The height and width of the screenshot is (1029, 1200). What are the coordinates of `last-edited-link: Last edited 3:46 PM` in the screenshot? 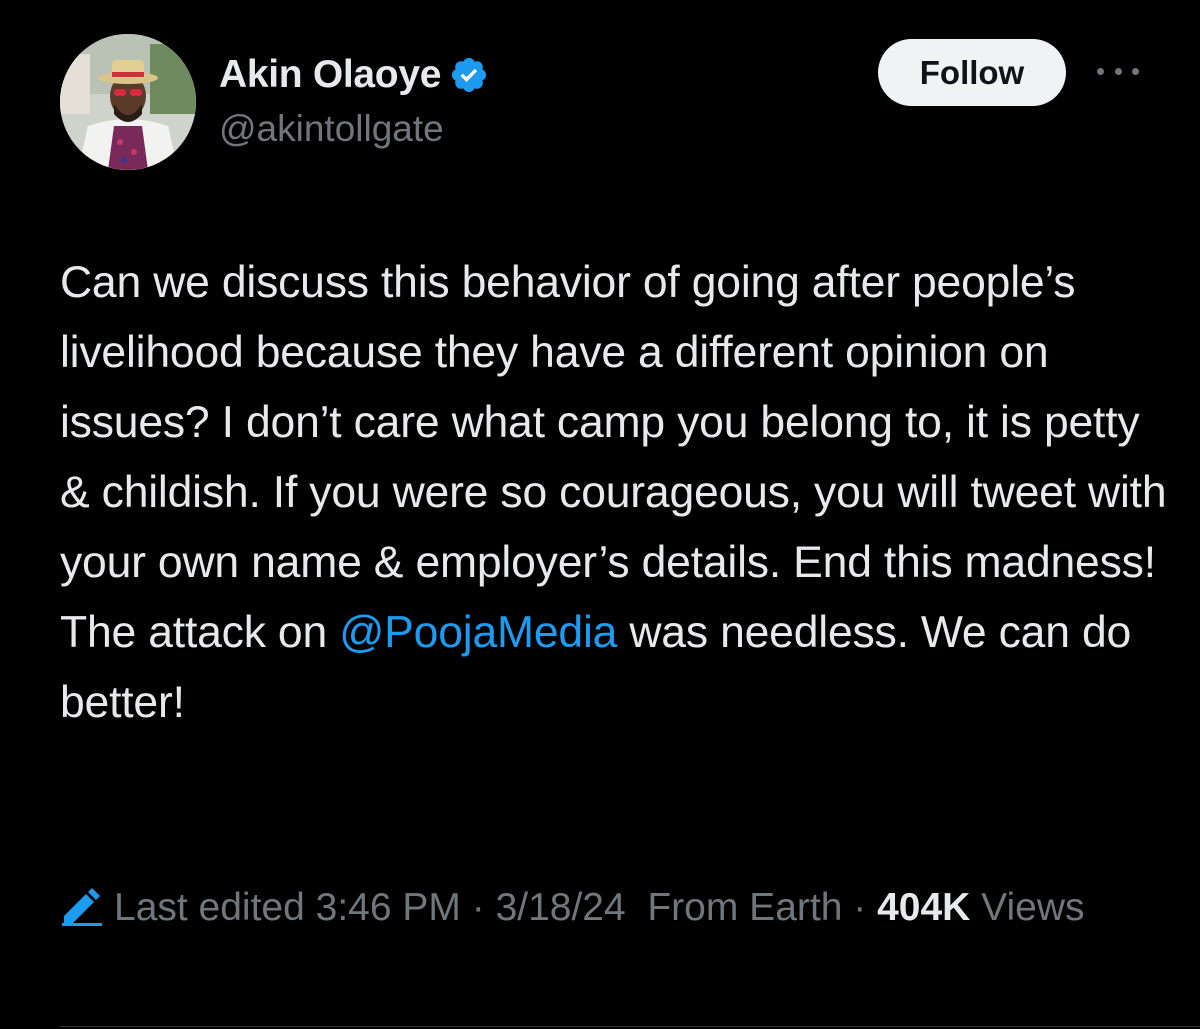 It's located at (287, 907).